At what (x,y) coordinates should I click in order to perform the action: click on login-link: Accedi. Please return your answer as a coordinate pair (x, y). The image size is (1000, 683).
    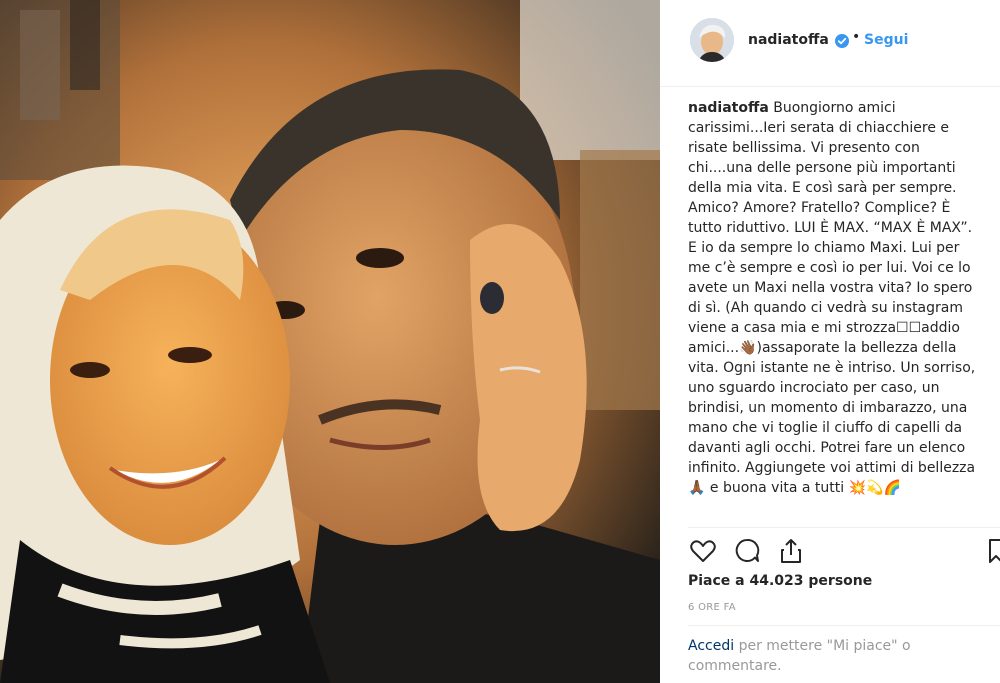
    Looking at the image, I should click on (711, 646).